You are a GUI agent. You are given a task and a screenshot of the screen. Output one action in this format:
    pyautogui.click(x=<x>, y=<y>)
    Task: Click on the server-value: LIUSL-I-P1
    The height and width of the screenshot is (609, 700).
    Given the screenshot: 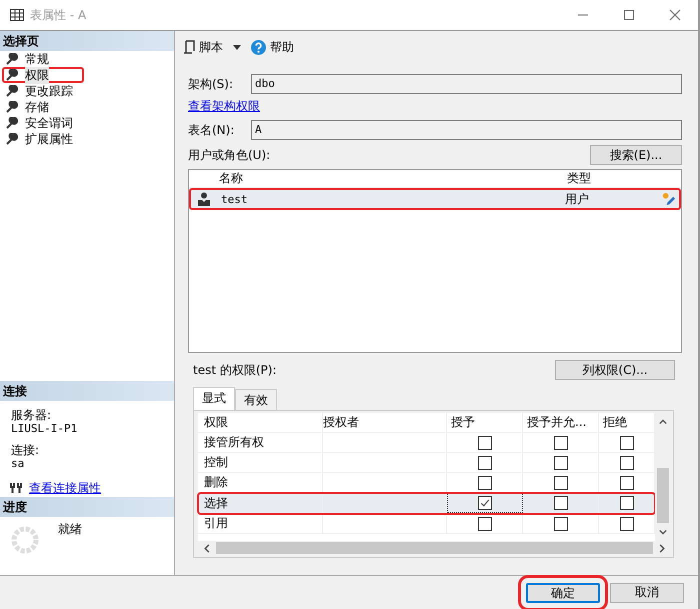 What is the action you would take?
    pyautogui.click(x=44, y=428)
    